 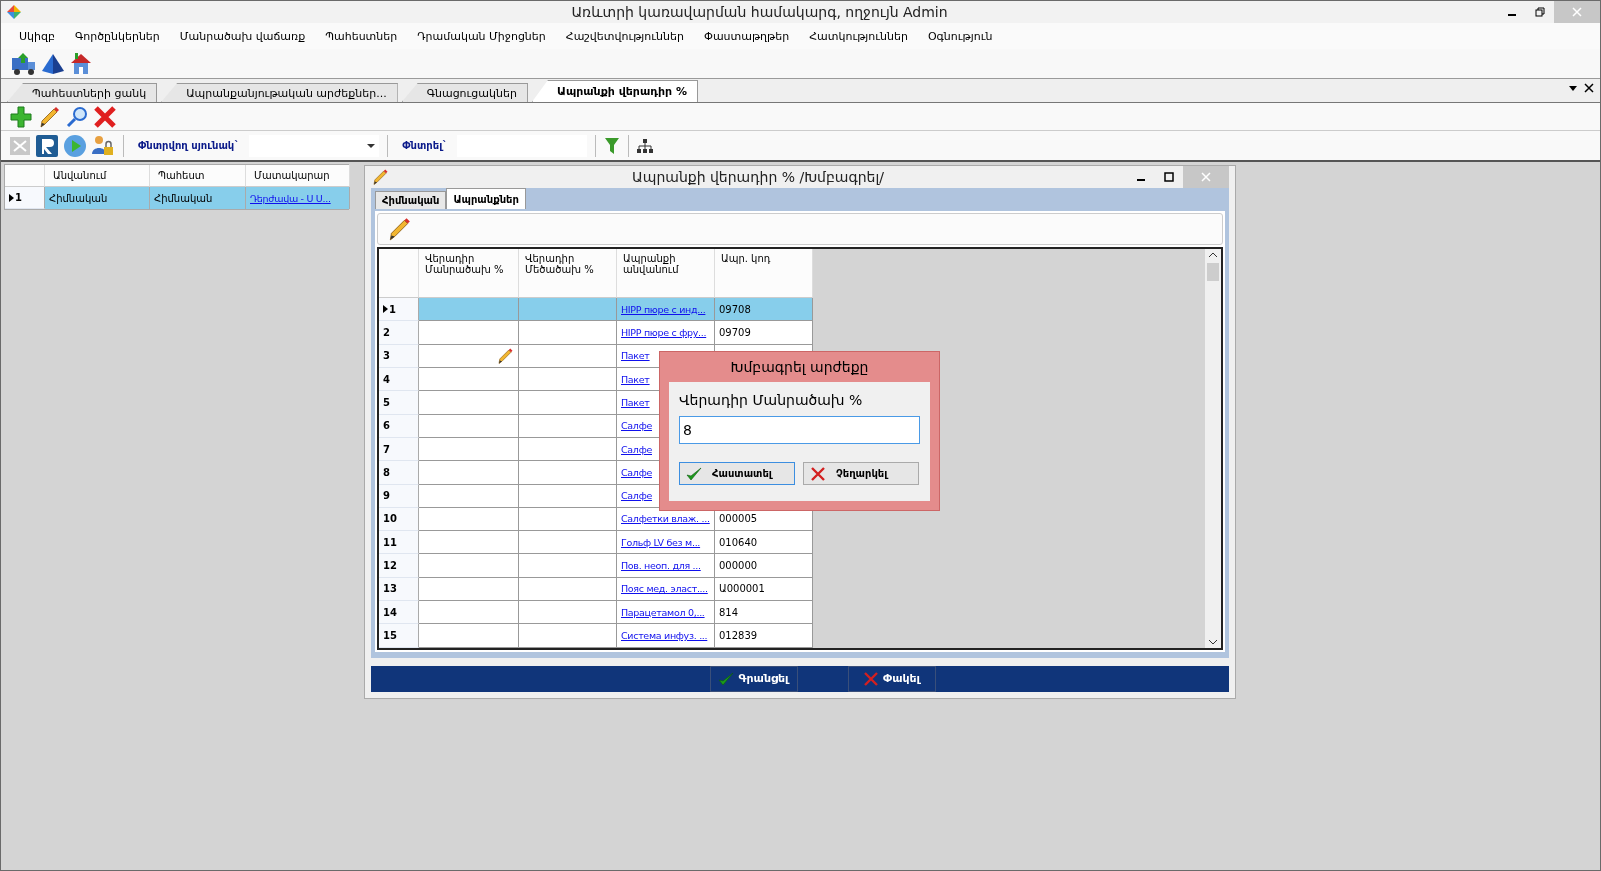 What do you see at coordinates (645, 145) in the screenshot?
I see `hierarchy-icon` at bounding box center [645, 145].